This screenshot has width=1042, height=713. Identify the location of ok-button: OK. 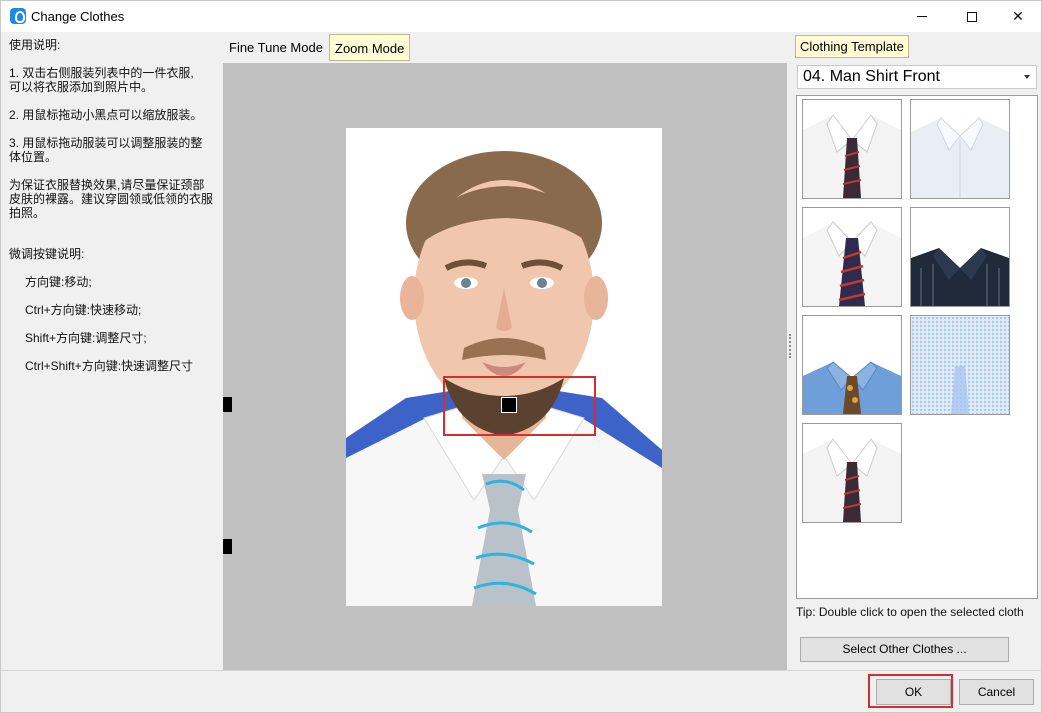
(913, 692).